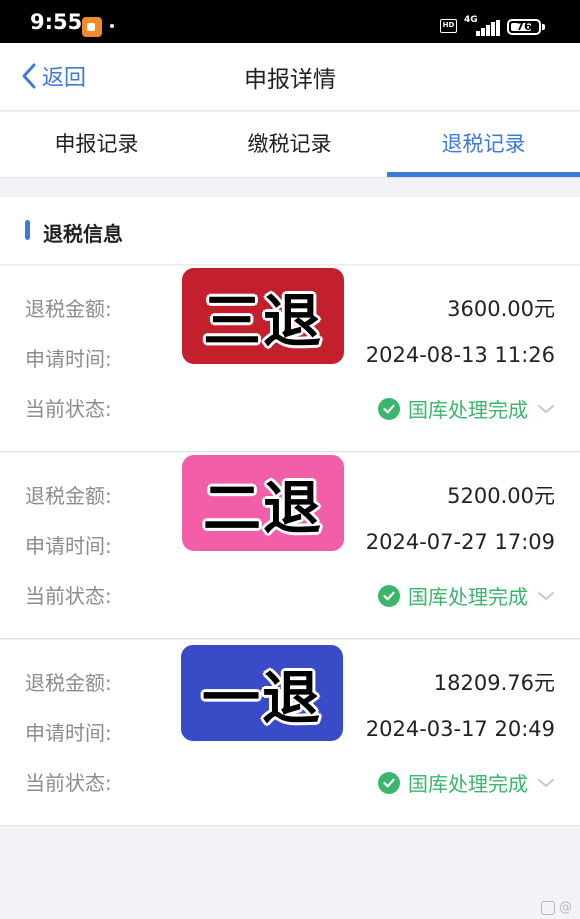  I want to click on status-bar: 9:55 HD 4G 76, so click(290, 21).